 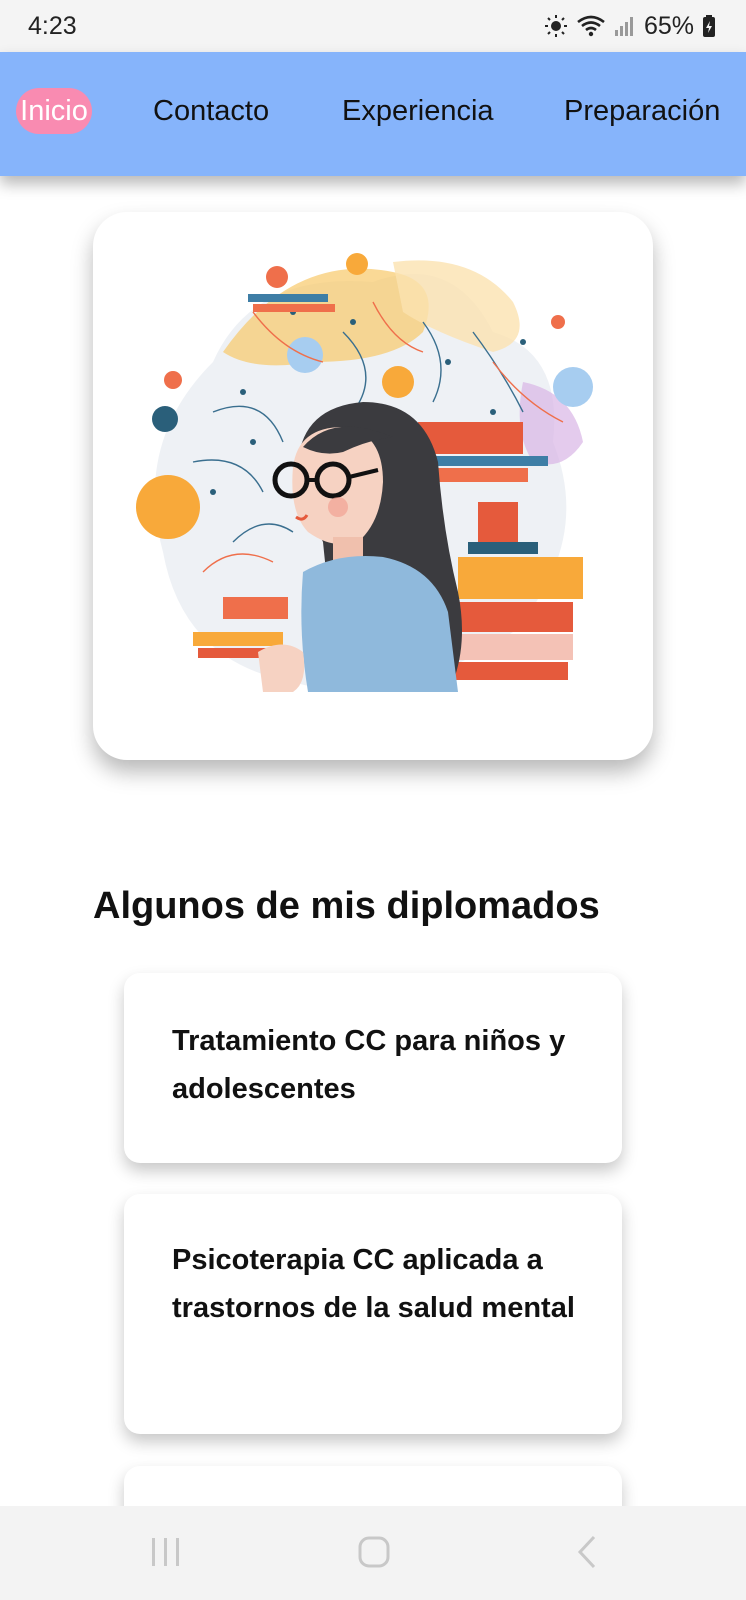 What do you see at coordinates (709, 26) in the screenshot?
I see `battery-charging-icon` at bounding box center [709, 26].